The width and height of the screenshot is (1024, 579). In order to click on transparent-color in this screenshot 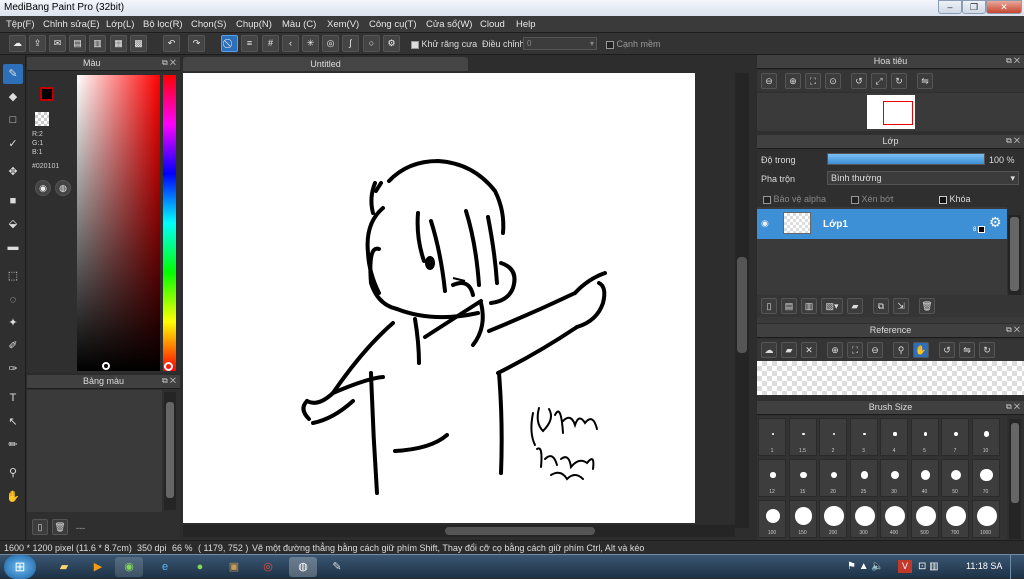, I will do `click(42, 119)`.